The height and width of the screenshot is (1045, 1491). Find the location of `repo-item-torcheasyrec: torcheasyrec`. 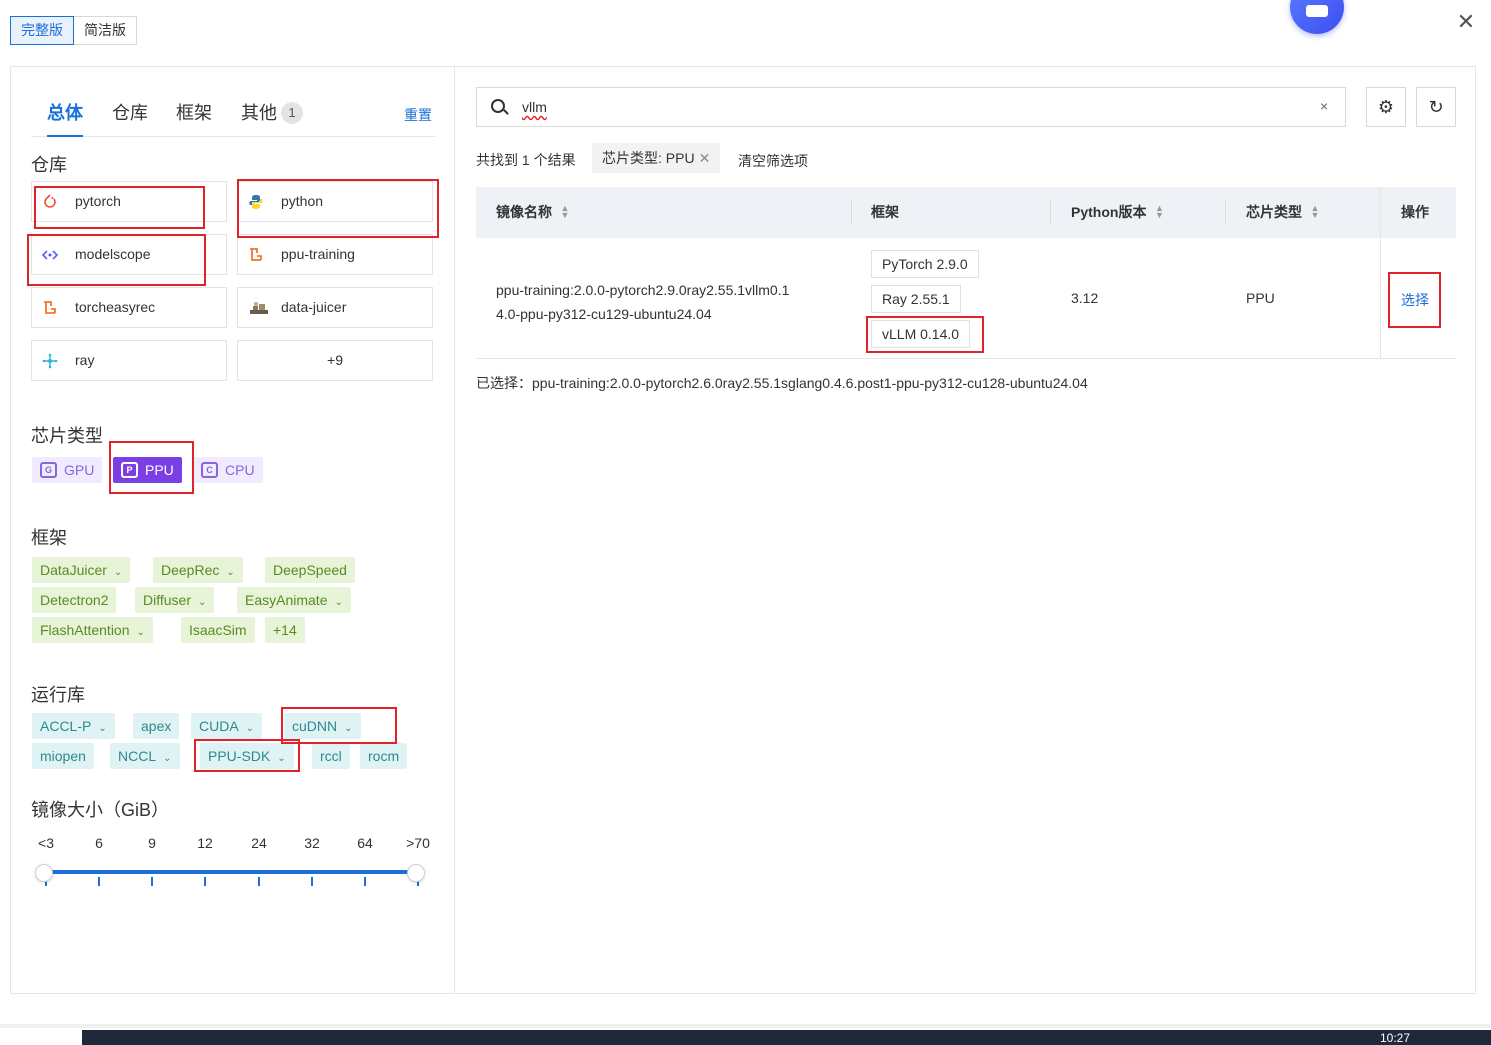

repo-item-torcheasyrec: torcheasyrec is located at coordinates (129, 307).